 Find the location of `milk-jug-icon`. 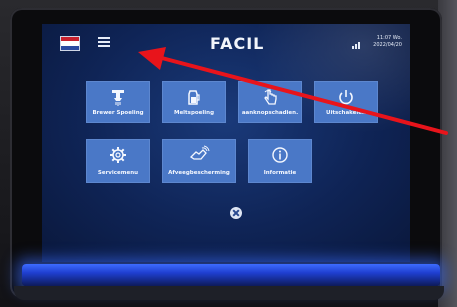

milk-jug-icon is located at coordinates (194, 97).